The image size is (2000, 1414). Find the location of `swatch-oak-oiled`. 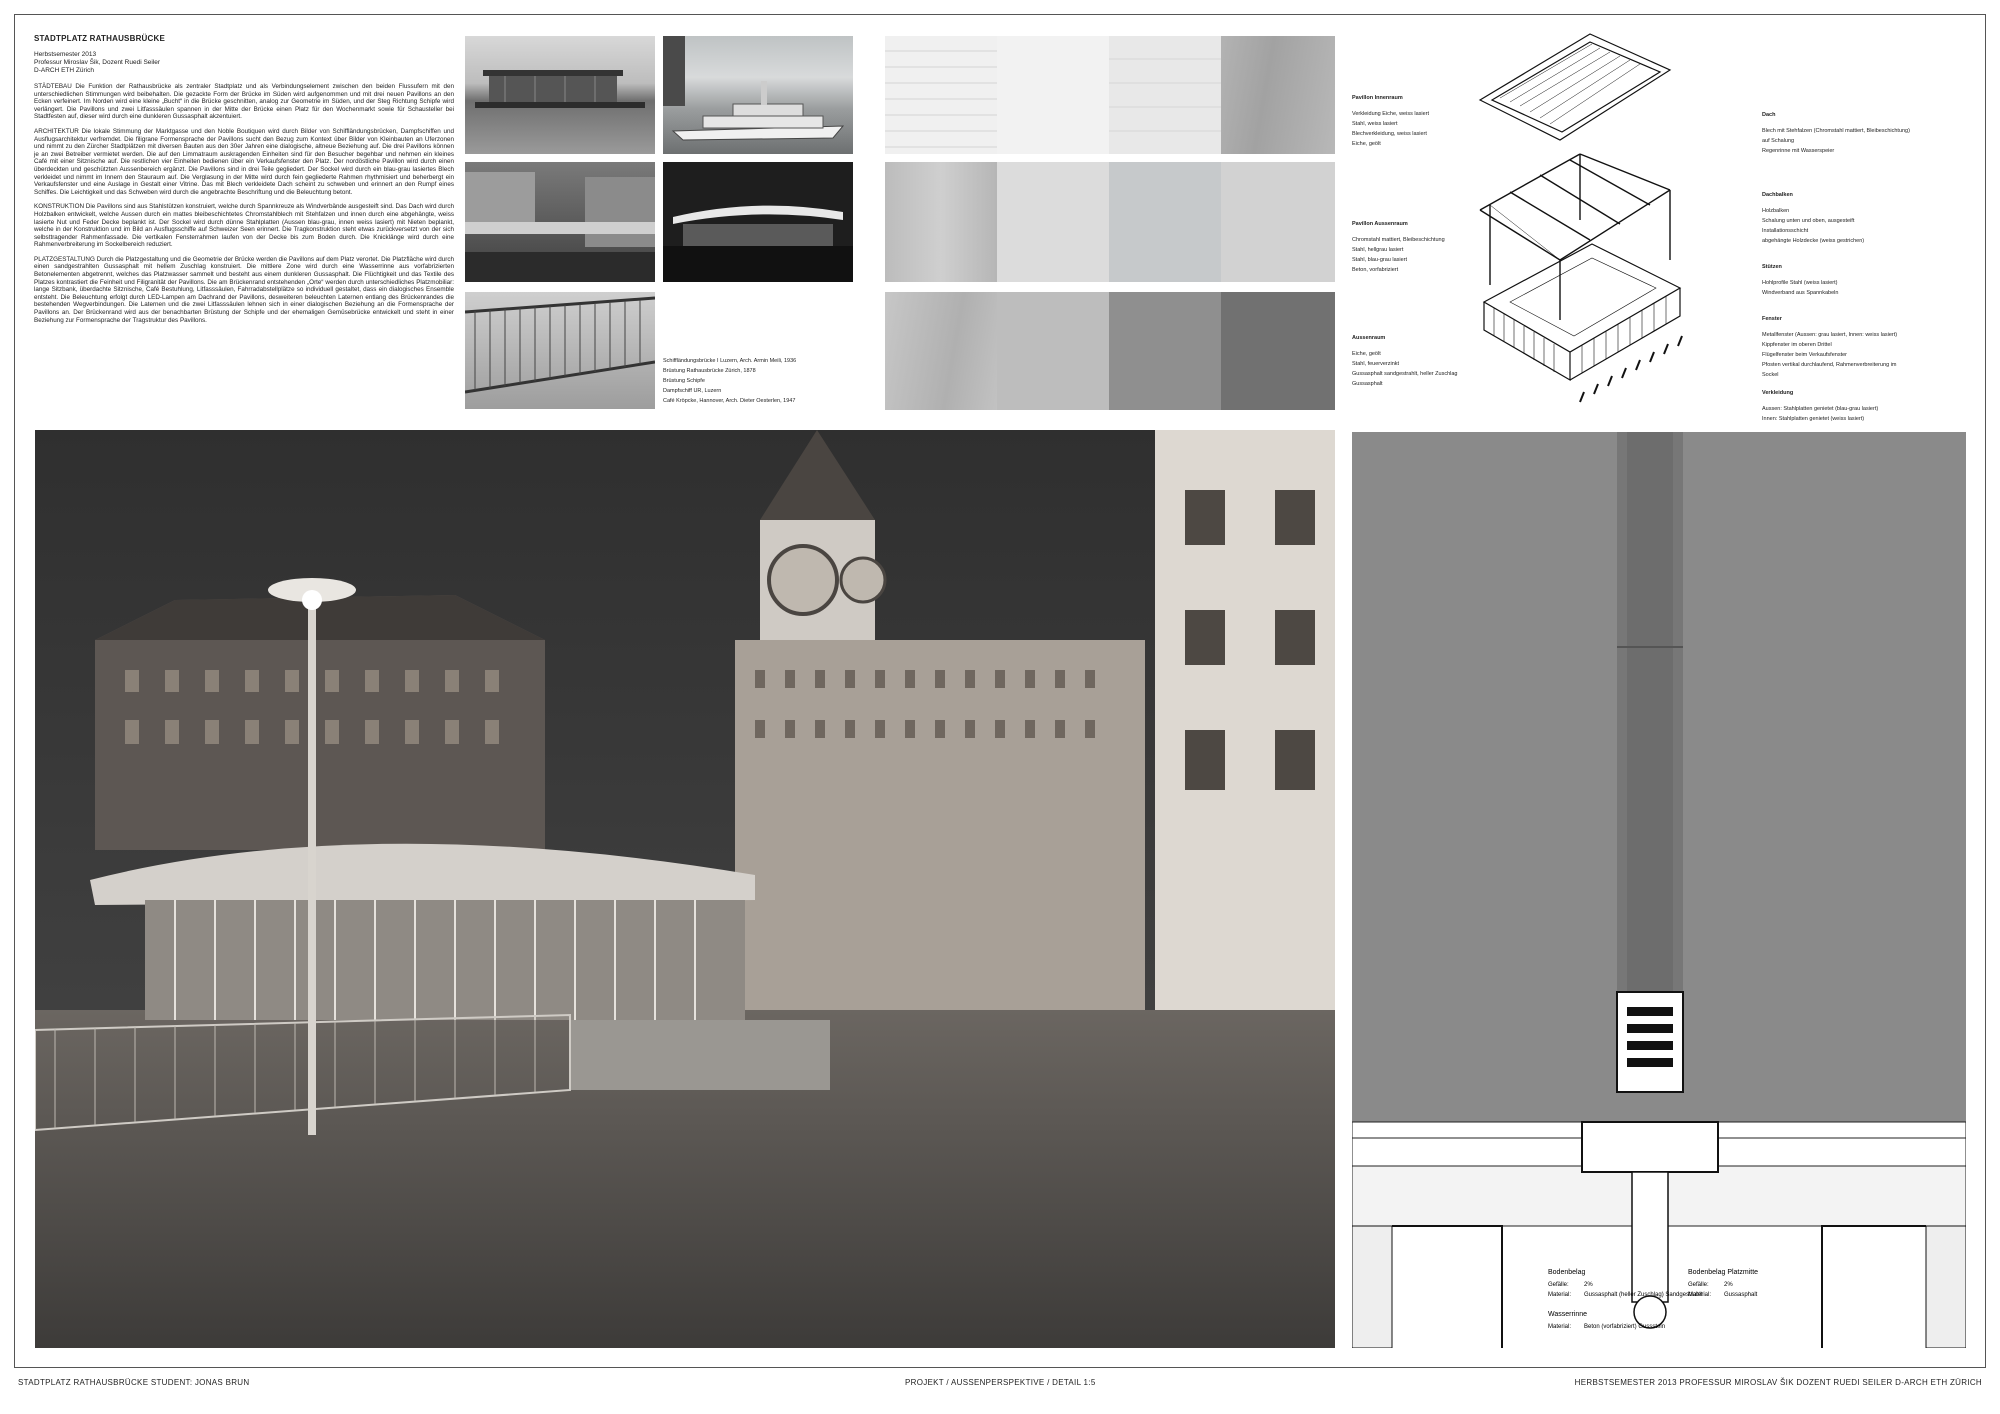

swatch-oak-oiled is located at coordinates (1278, 95).